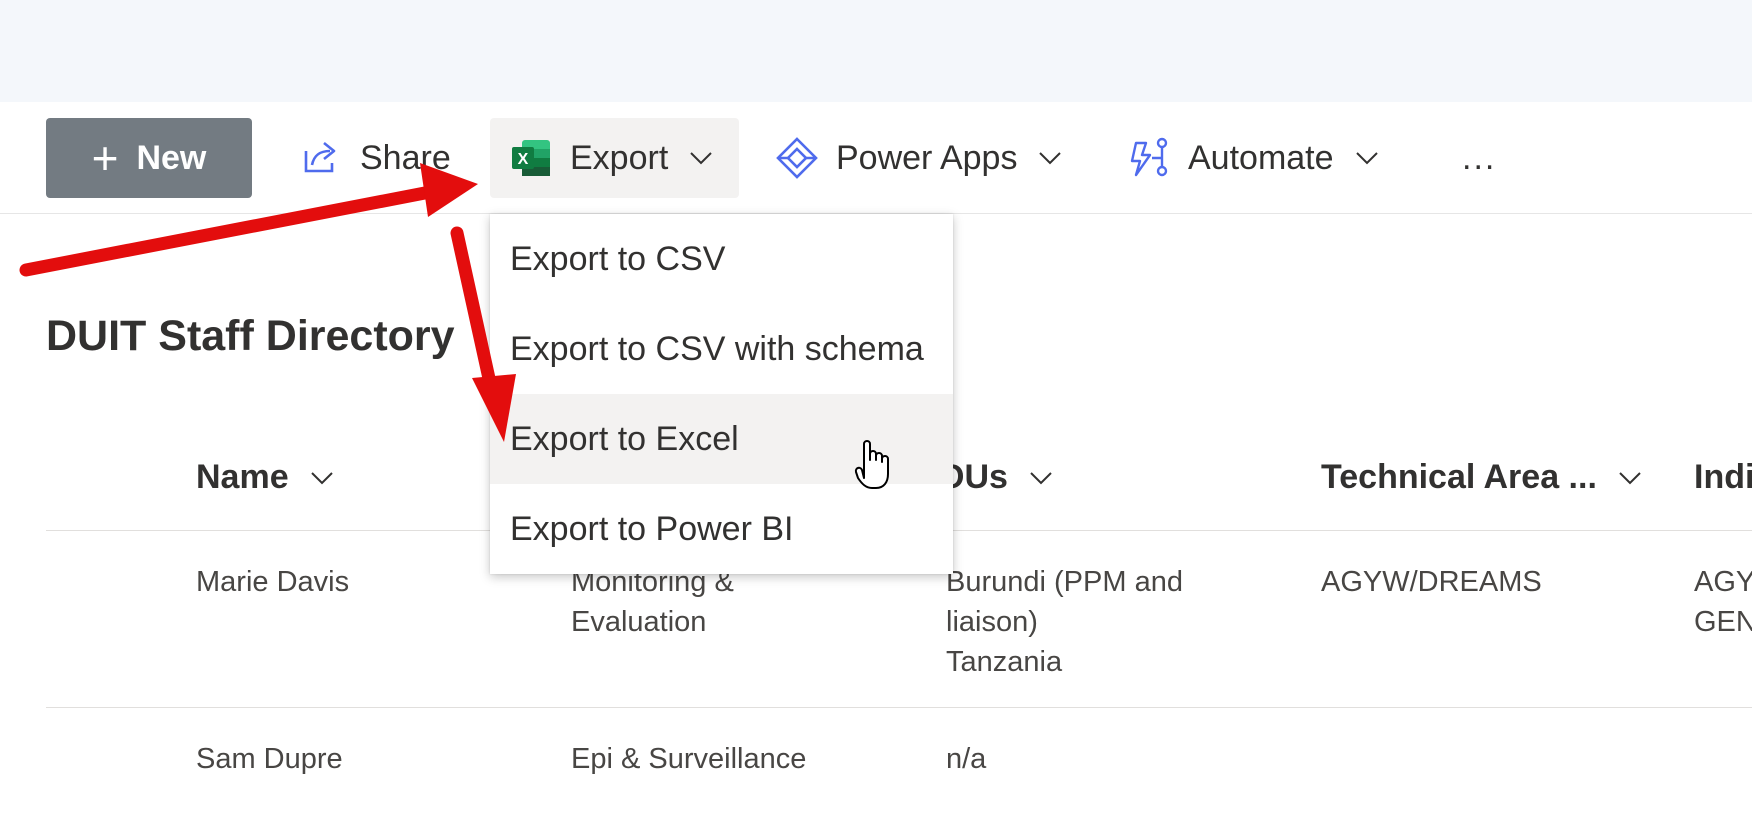 The width and height of the screenshot is (1752, 833). What do you see at coordinates (871, 464) in the screenshot?
I see `hand-cursor-icon` at bounding box center [871, 464].